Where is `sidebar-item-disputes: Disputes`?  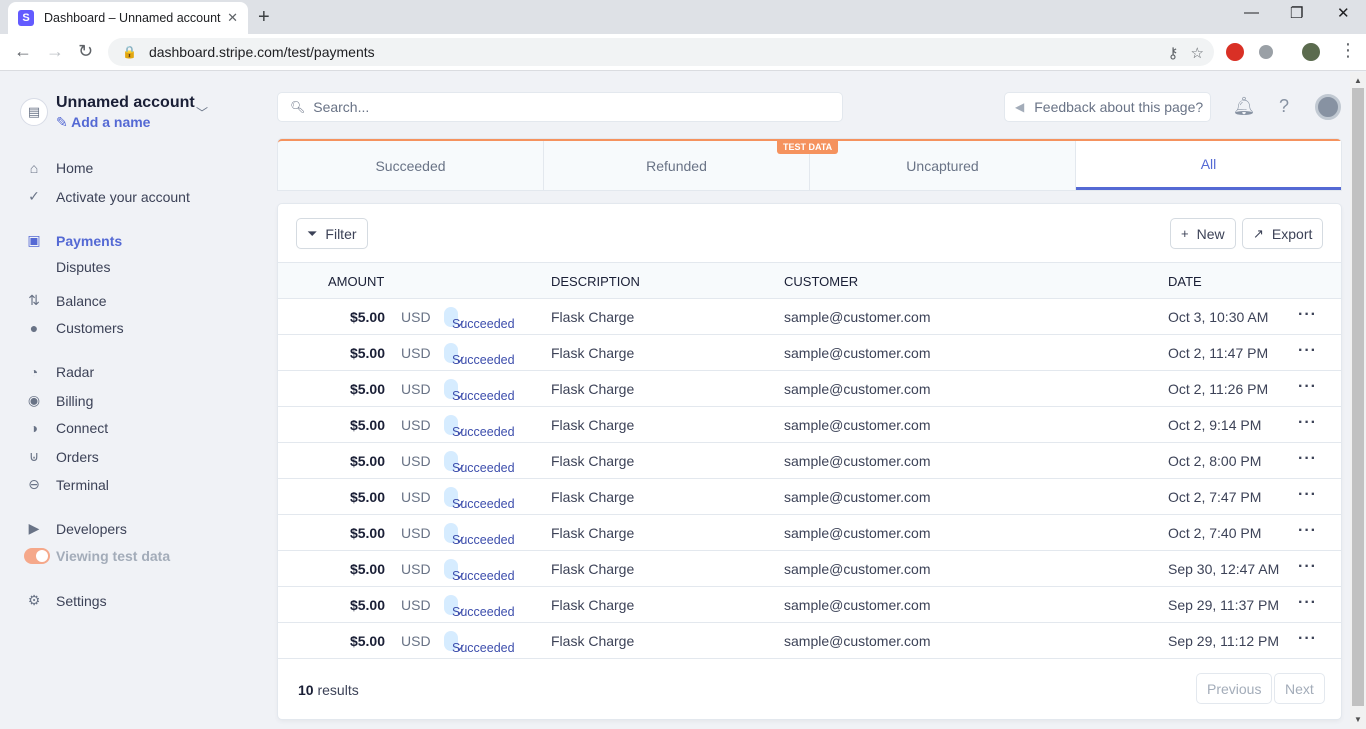 sidebar-item-disputes: Disputes is located at coordinates (83, 267).